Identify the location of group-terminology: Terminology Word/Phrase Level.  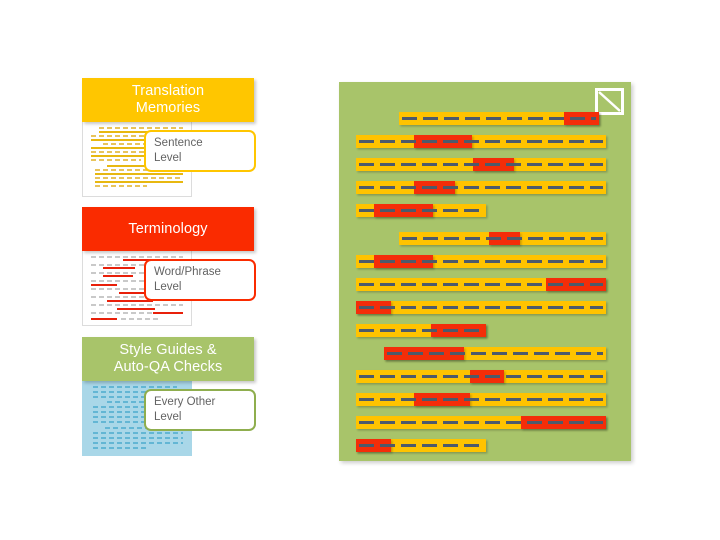
(170, 266).